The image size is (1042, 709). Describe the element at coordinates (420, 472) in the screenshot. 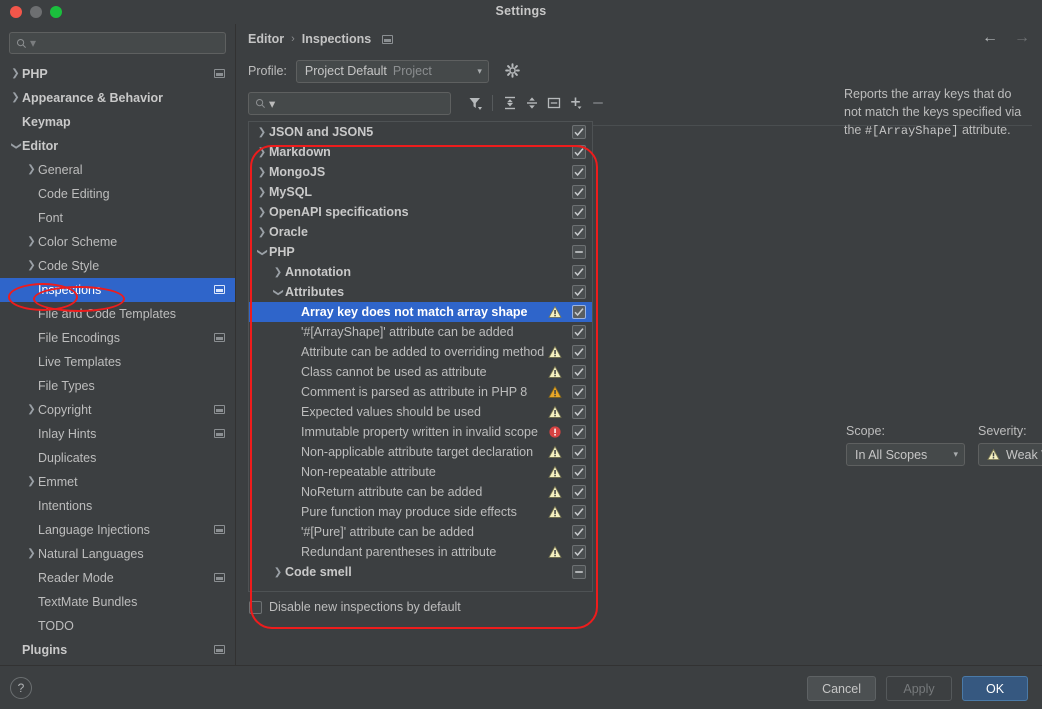

I see `inspection-row: Non-repeatable attribute` at that location.